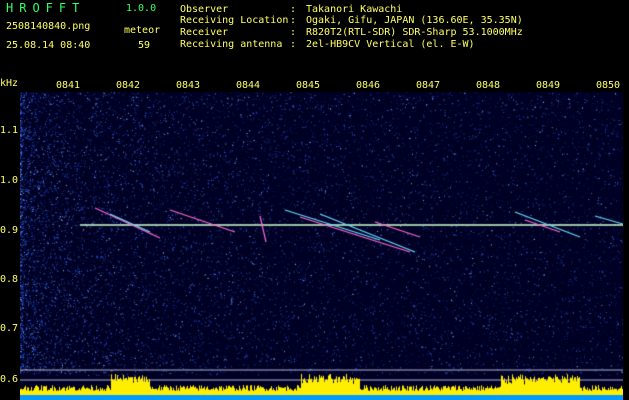  I want to click on receiver-sep: :, so click(293, 32).